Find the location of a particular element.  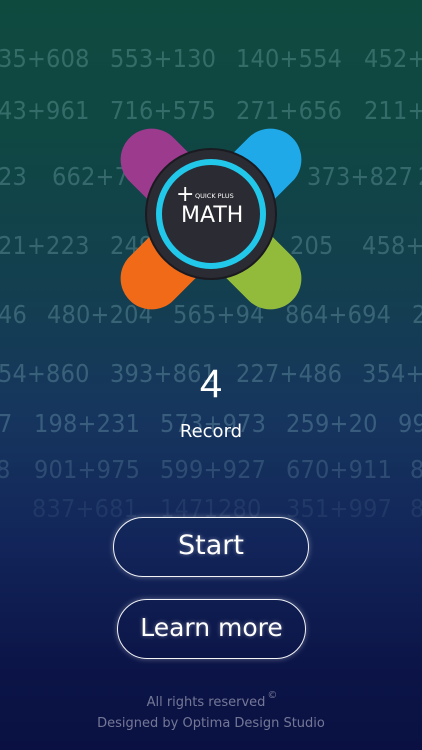

equation-text: 599+927 is located at coordinates (213, 469).